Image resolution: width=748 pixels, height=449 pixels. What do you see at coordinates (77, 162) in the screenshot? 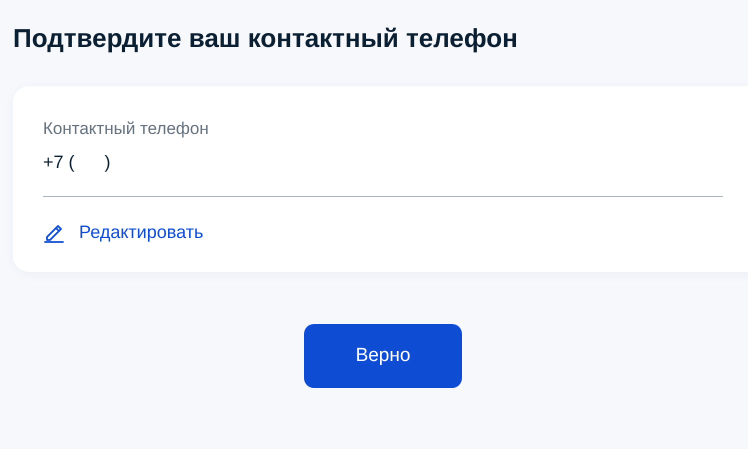
I see `phone-field: +7 ( )` at bounding box center [77, 162].